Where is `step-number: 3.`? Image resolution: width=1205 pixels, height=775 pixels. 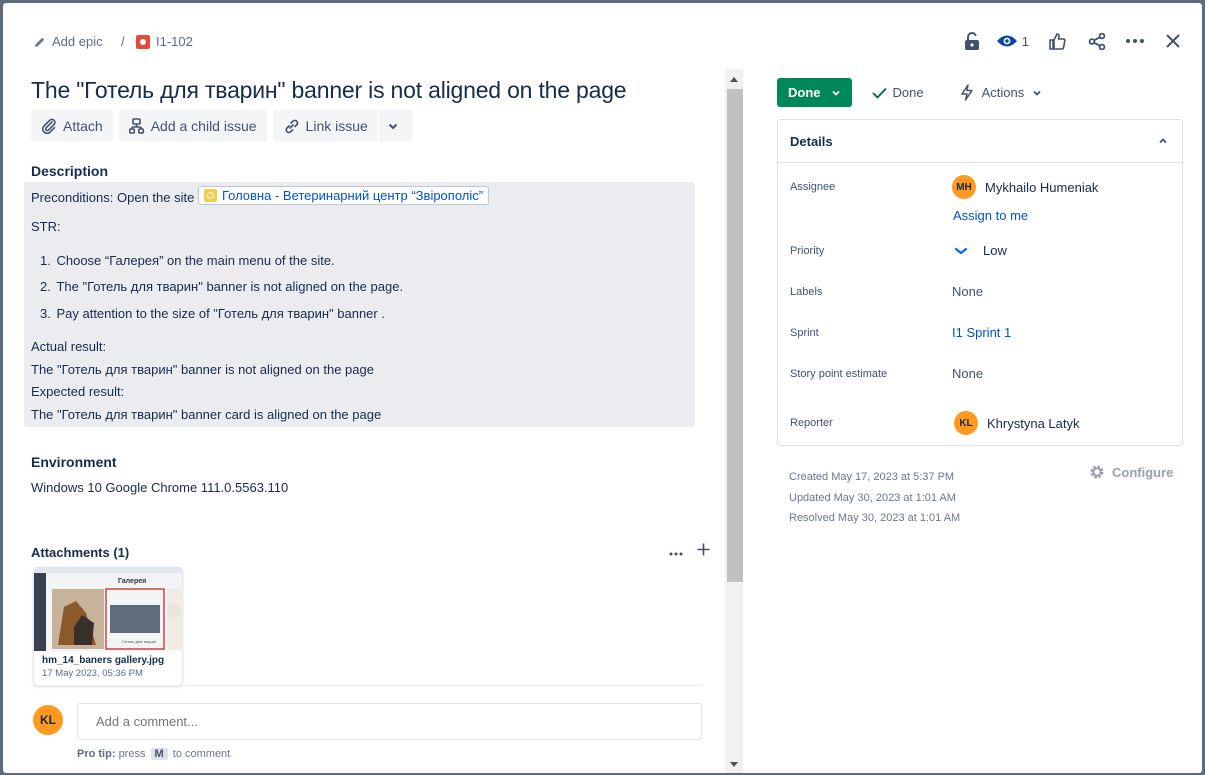 step-number: 3. is located at coordinates (45, 313).